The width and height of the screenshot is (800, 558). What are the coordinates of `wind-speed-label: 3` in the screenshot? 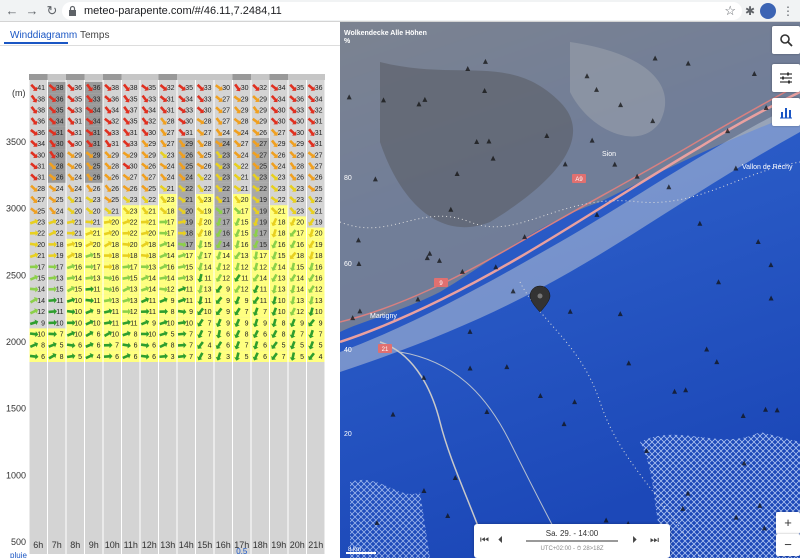 It's located at (228, 357).